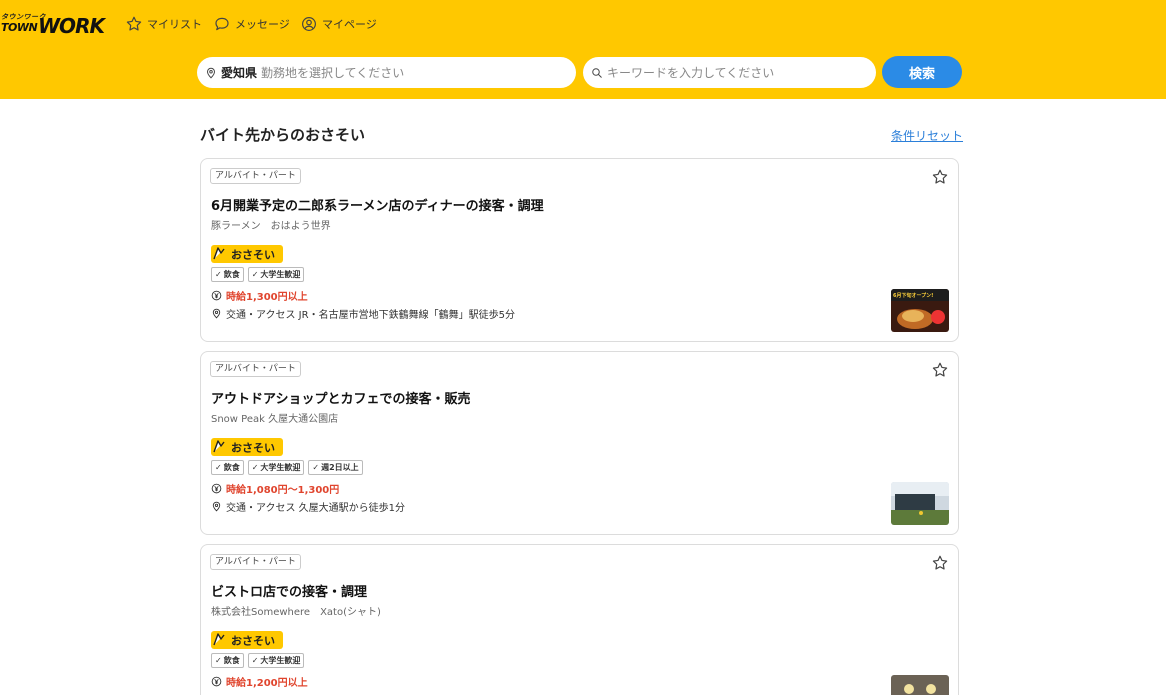  I want to click on access-info: 交通・アクセス 久屋大通駅から徒歩1分, so click(308, 506).